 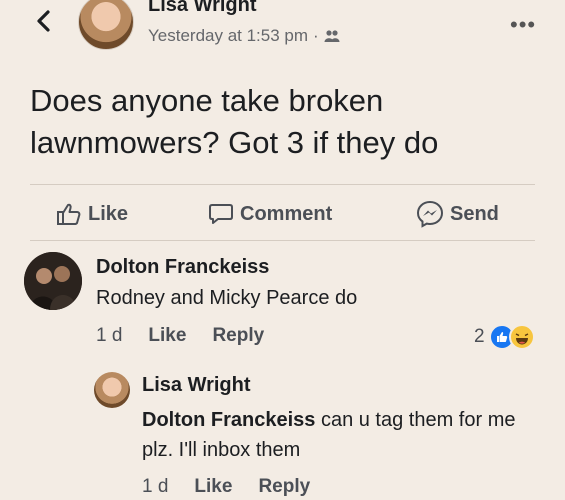 What do you see at coordinates (282, 184) in the screenshot?
I see `divider-top` at bounding box center [282, 184].